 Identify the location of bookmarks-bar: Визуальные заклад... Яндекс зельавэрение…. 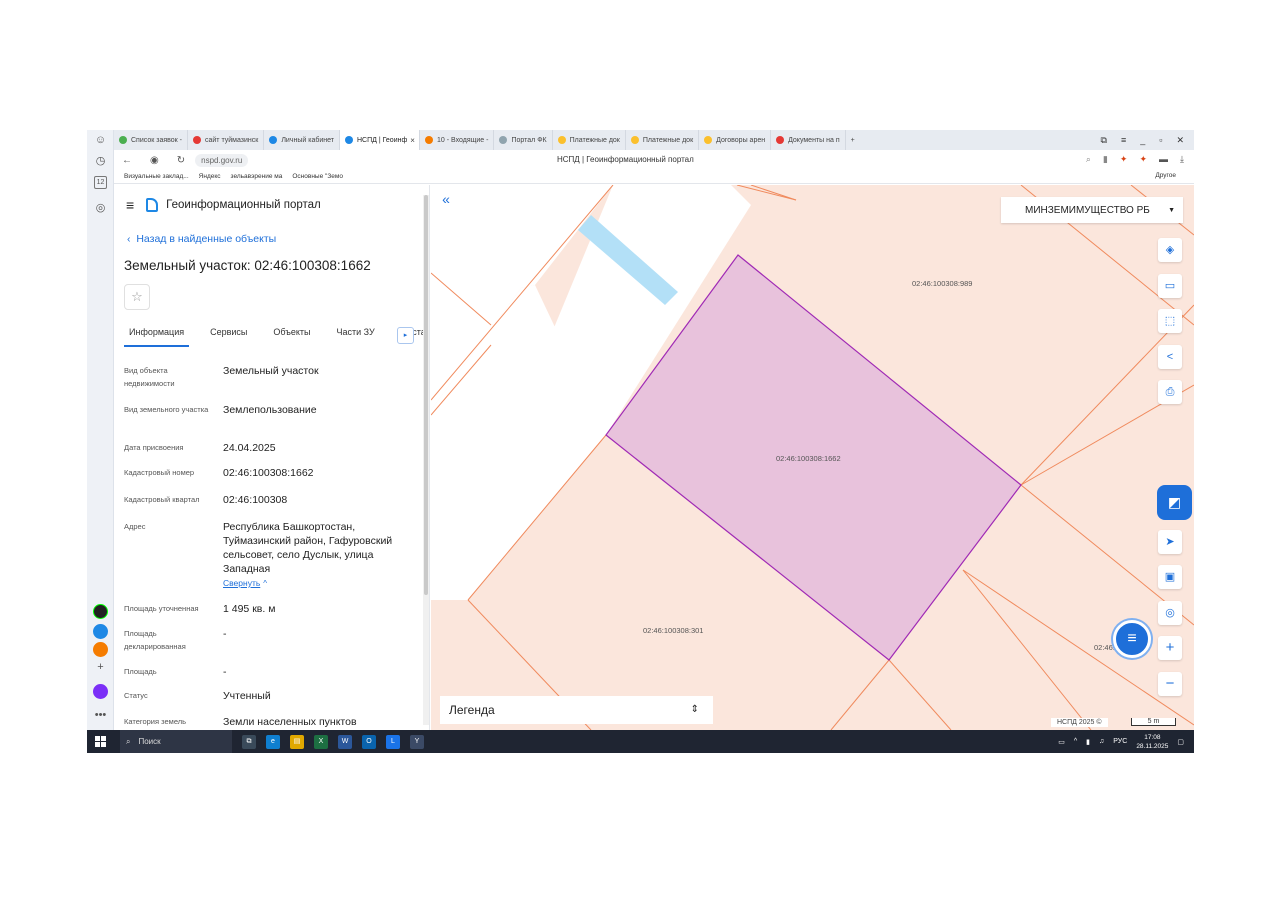
(654, 177).